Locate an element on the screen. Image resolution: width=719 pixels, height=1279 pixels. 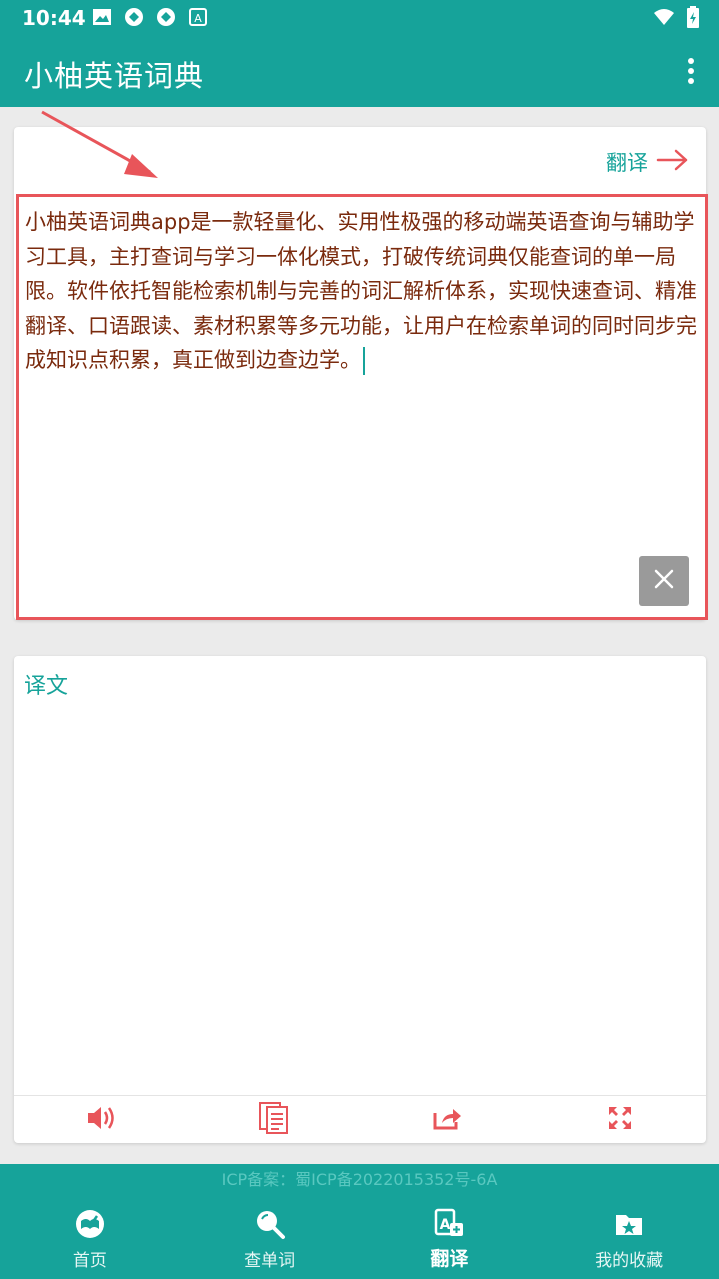
wifi-icon is located at coordinates (664, 19).